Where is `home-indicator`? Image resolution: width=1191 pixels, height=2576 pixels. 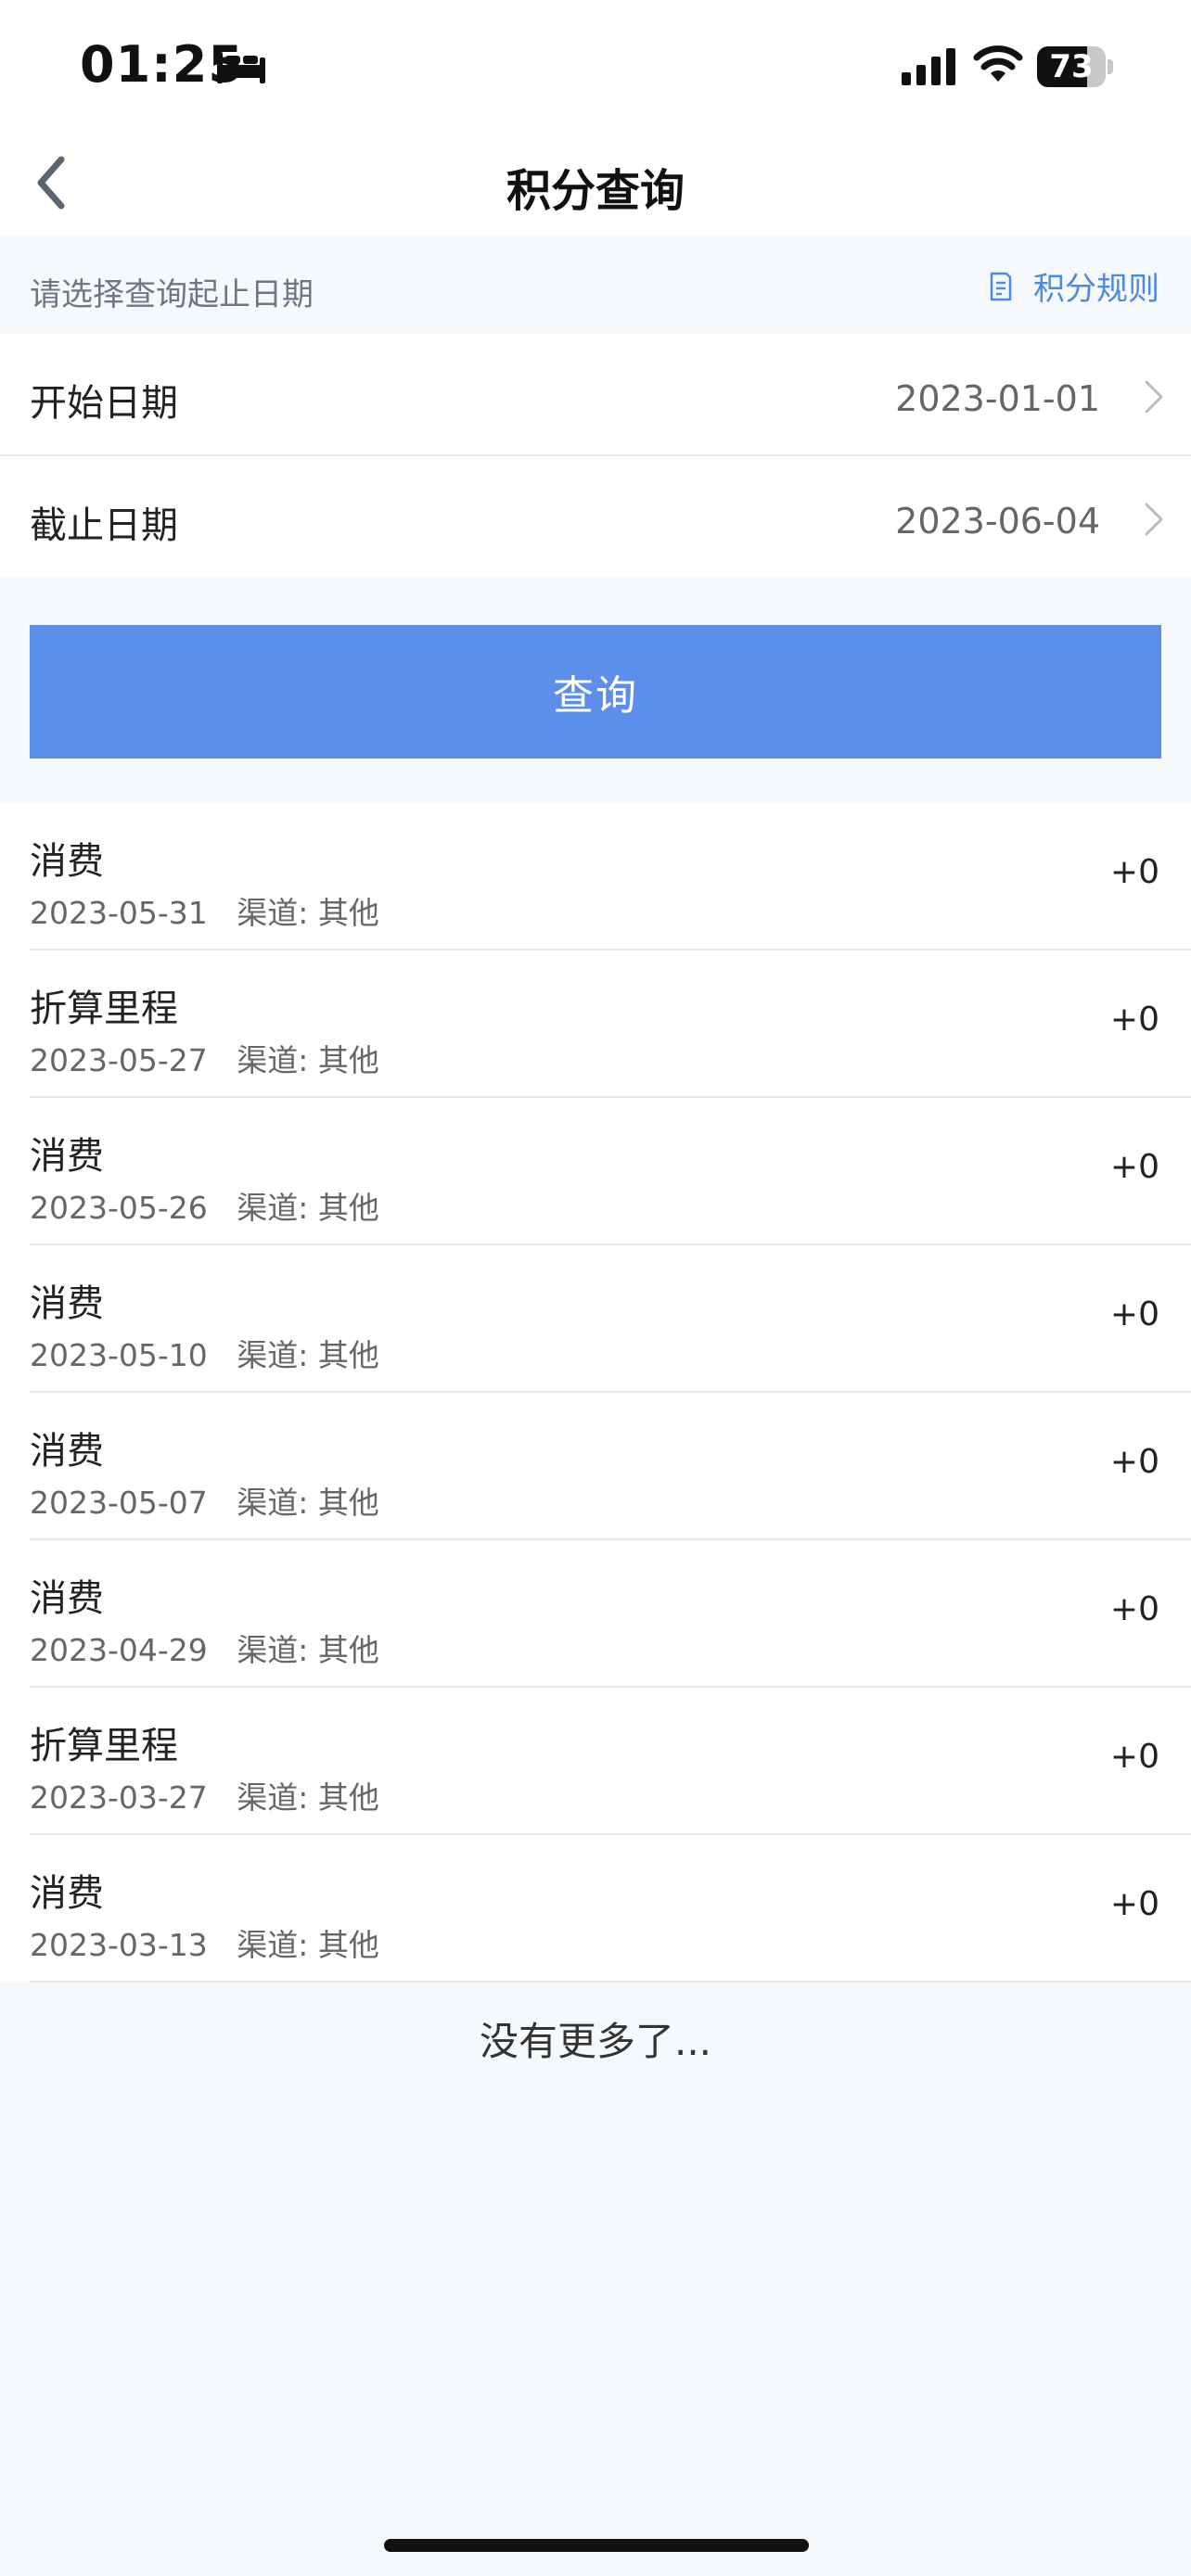 home-indicator is located at coordinates (597, 2545).